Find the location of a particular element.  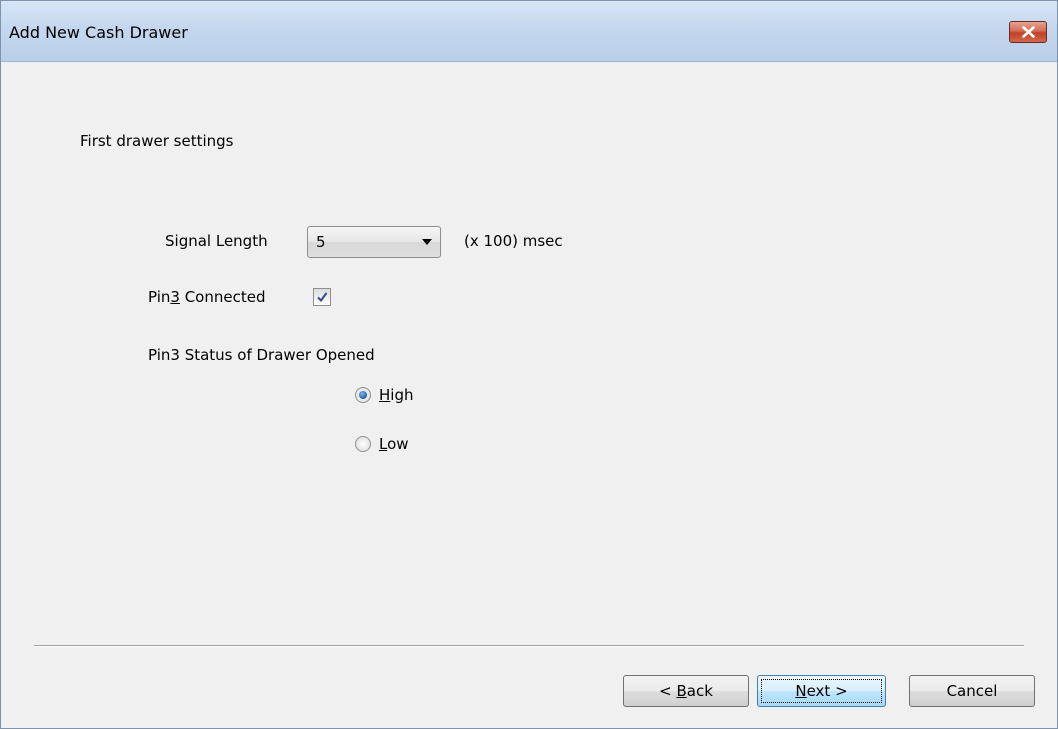

radio-low-rest: ow is located at coordinates (398, 444).